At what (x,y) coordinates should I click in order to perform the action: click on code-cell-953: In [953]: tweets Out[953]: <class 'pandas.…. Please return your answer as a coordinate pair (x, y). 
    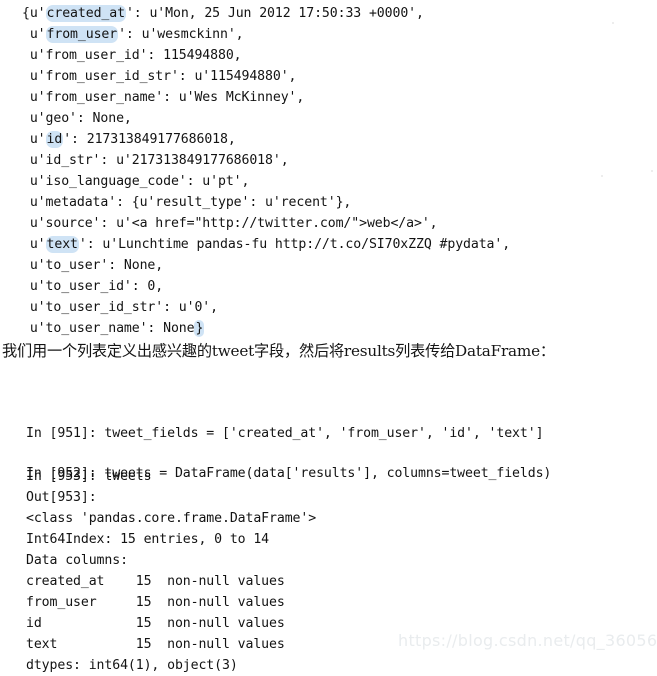
    Looking at the image, I should click on (171, 571).